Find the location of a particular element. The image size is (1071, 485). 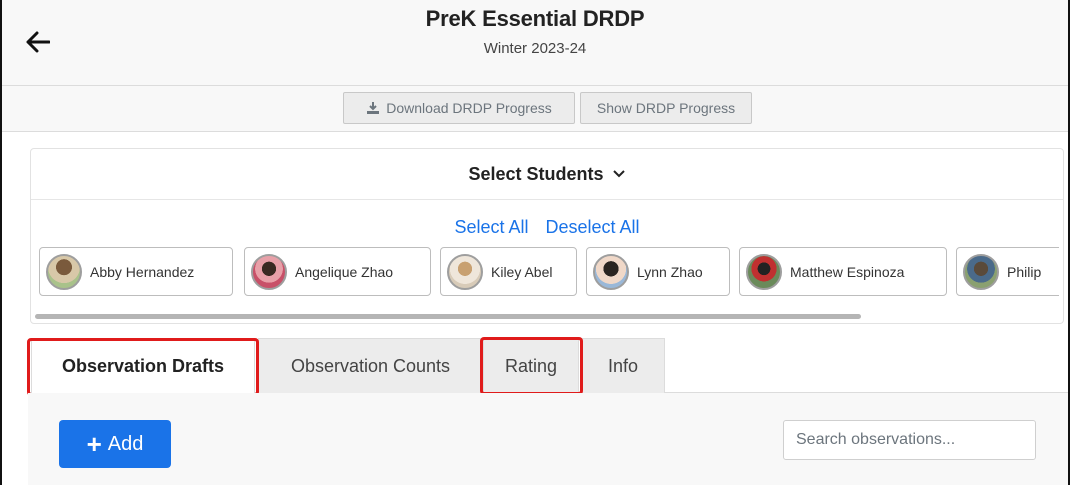

student-chip: Matthew Espinoza is located at coordinates (843, 271).